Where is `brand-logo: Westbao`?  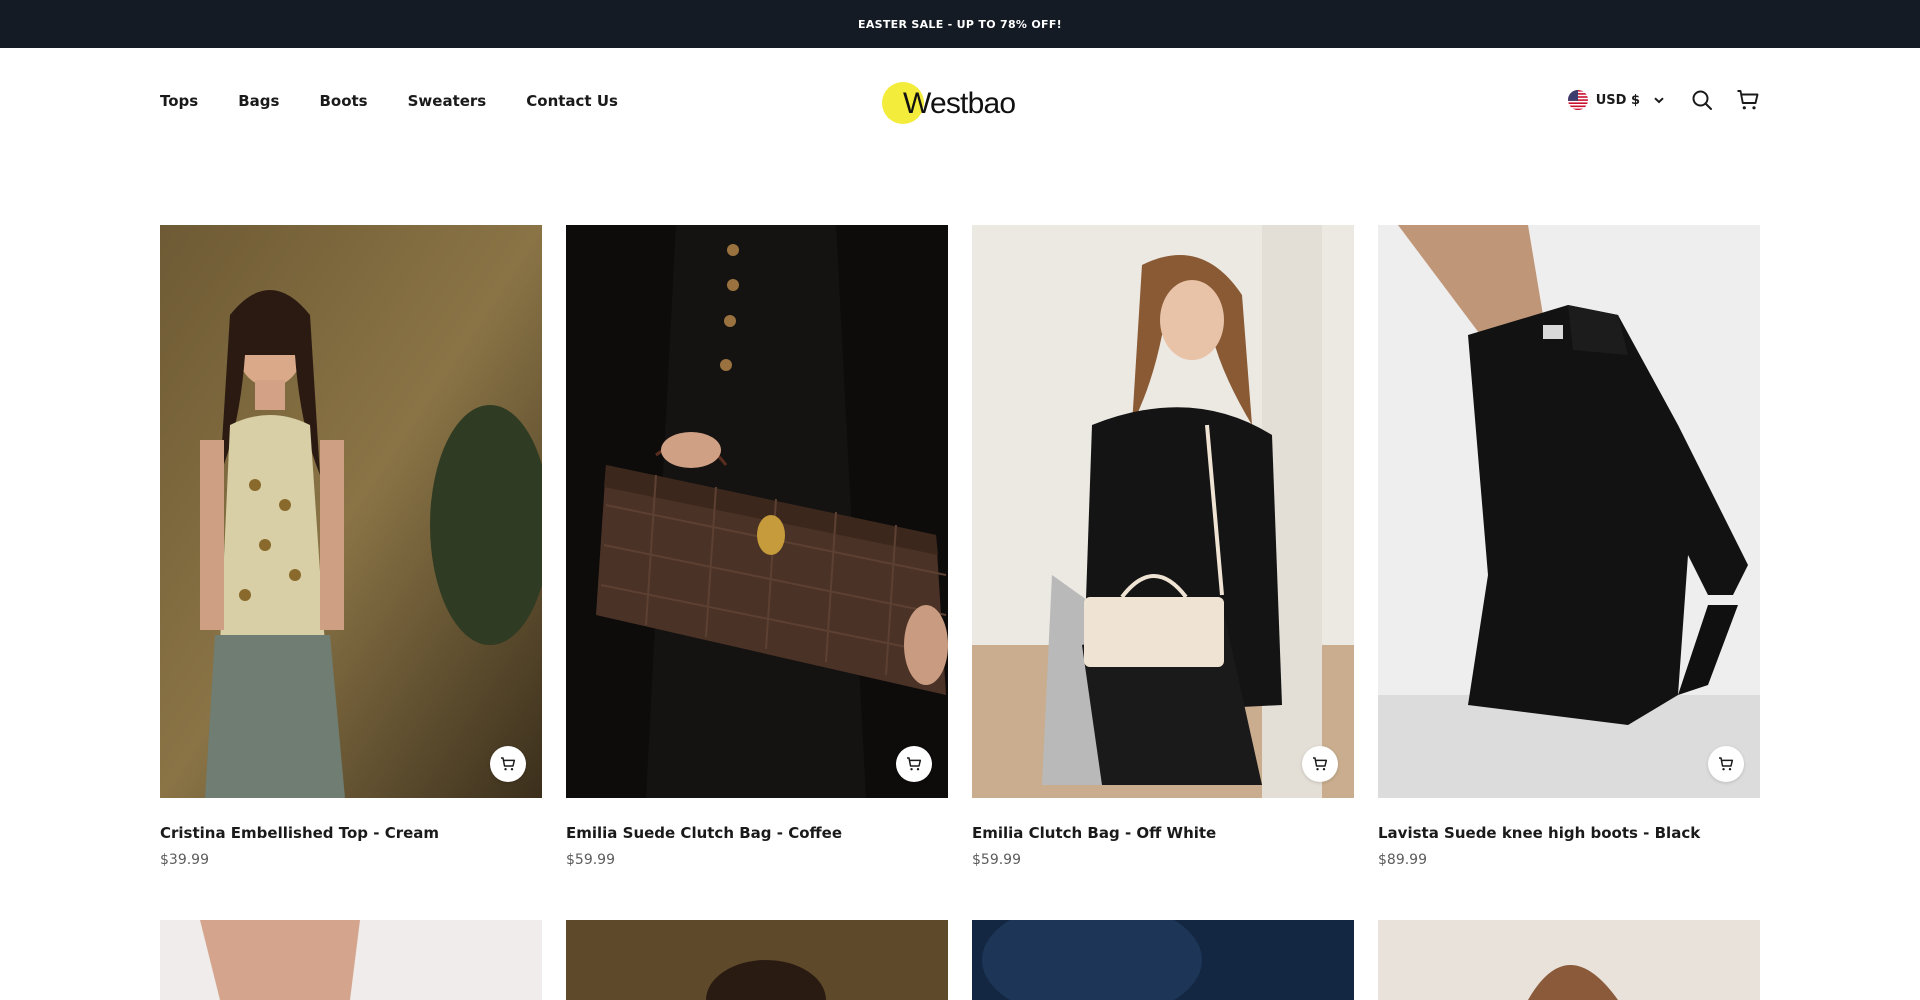
brand-logo: Westbao is located at coordinates (960, 104).